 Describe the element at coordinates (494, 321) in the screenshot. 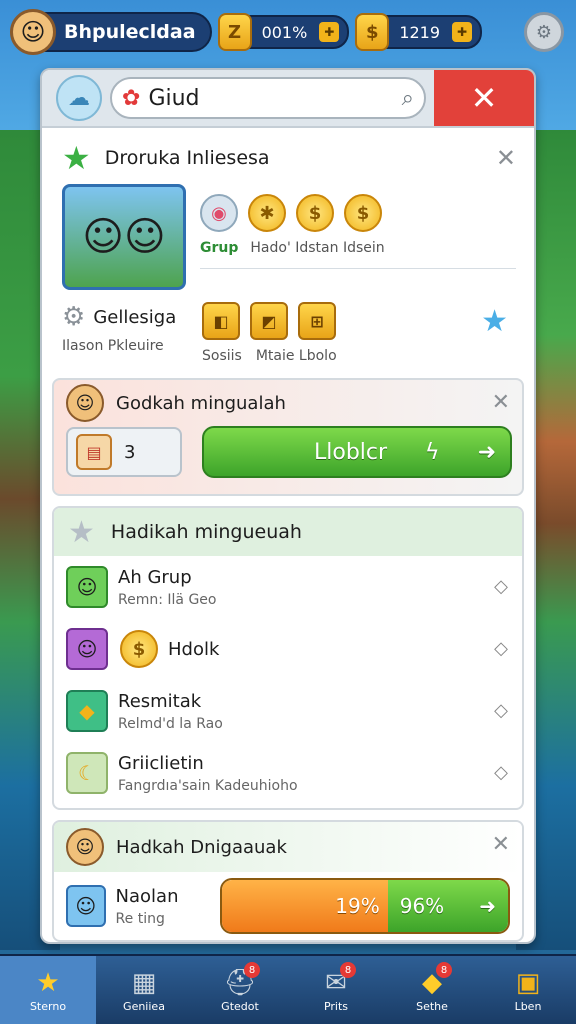

I see `favorite-star-icon: ★` at that location.